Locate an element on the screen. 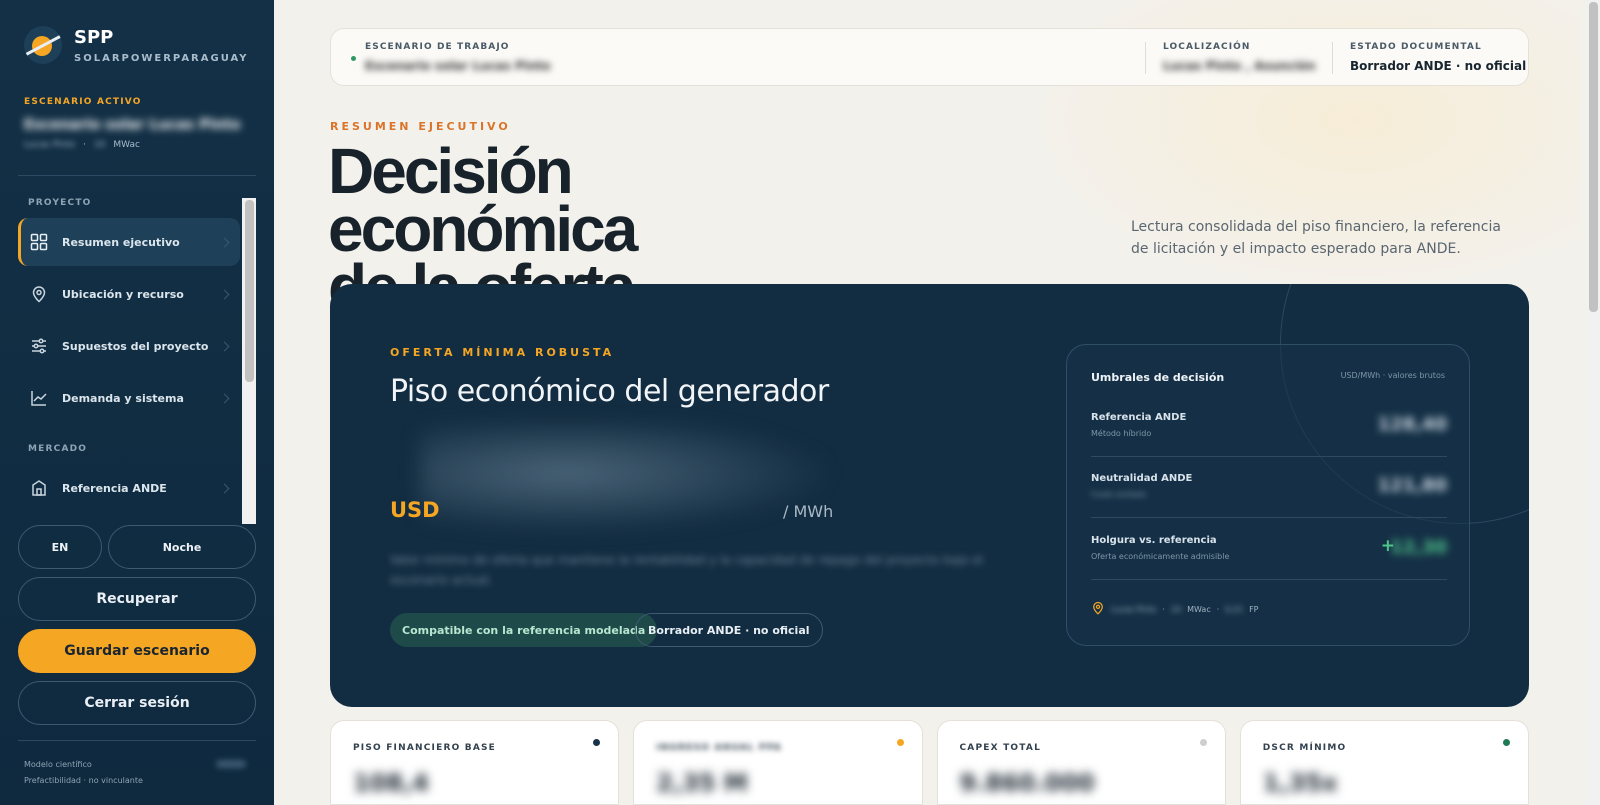 The width and height of the screenshot is (1600, 805). recover-button: Recuperar is located at coordinates (137, 599).